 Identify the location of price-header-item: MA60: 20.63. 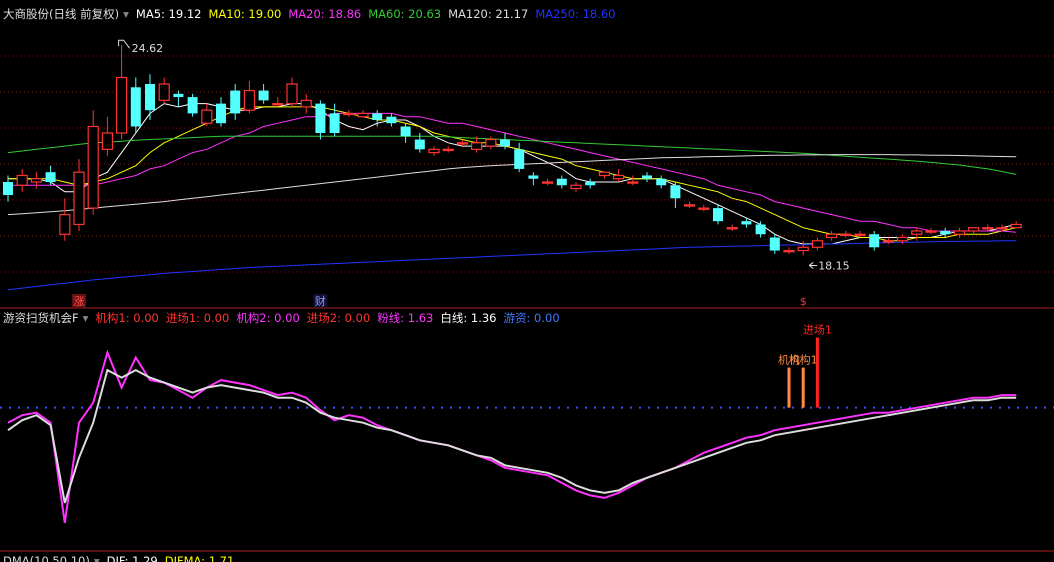
(404, 14).